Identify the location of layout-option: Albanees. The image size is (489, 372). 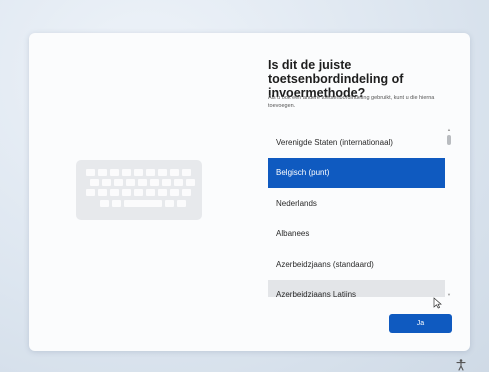
(356, 234).